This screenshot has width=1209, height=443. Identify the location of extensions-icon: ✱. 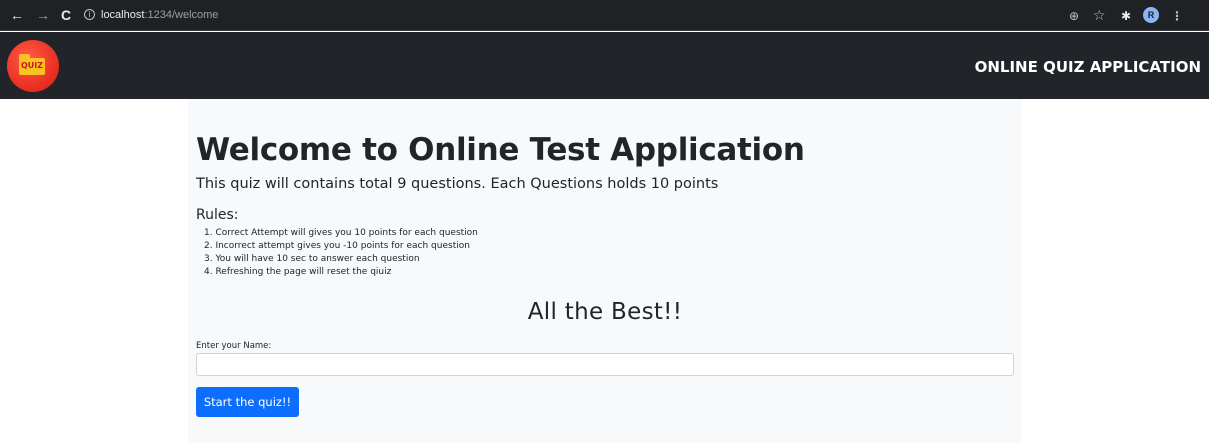
(1126, 16).